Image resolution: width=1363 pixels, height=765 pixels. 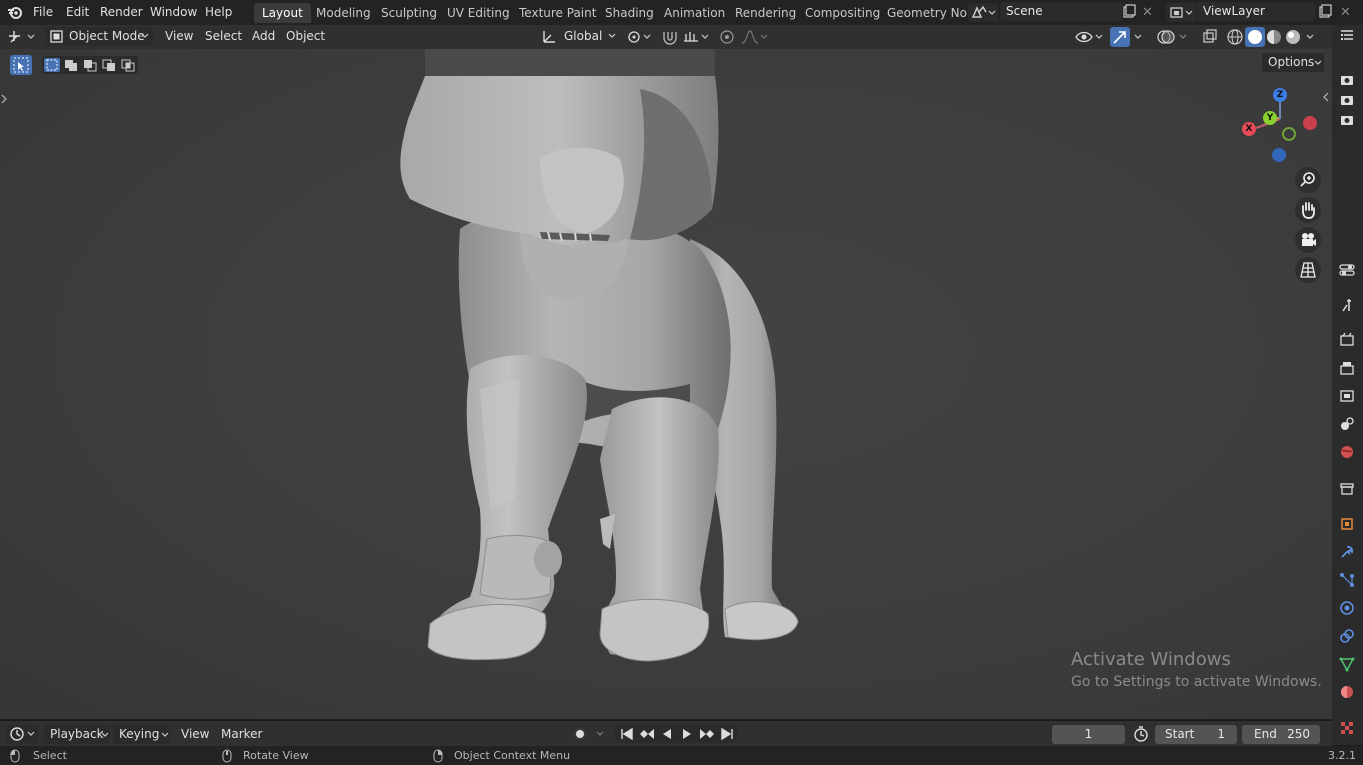 What do you see at coordinates (1293, 37) in the screenshot?
I see `shading-rendered-button` at bounding box center [1293, 37].